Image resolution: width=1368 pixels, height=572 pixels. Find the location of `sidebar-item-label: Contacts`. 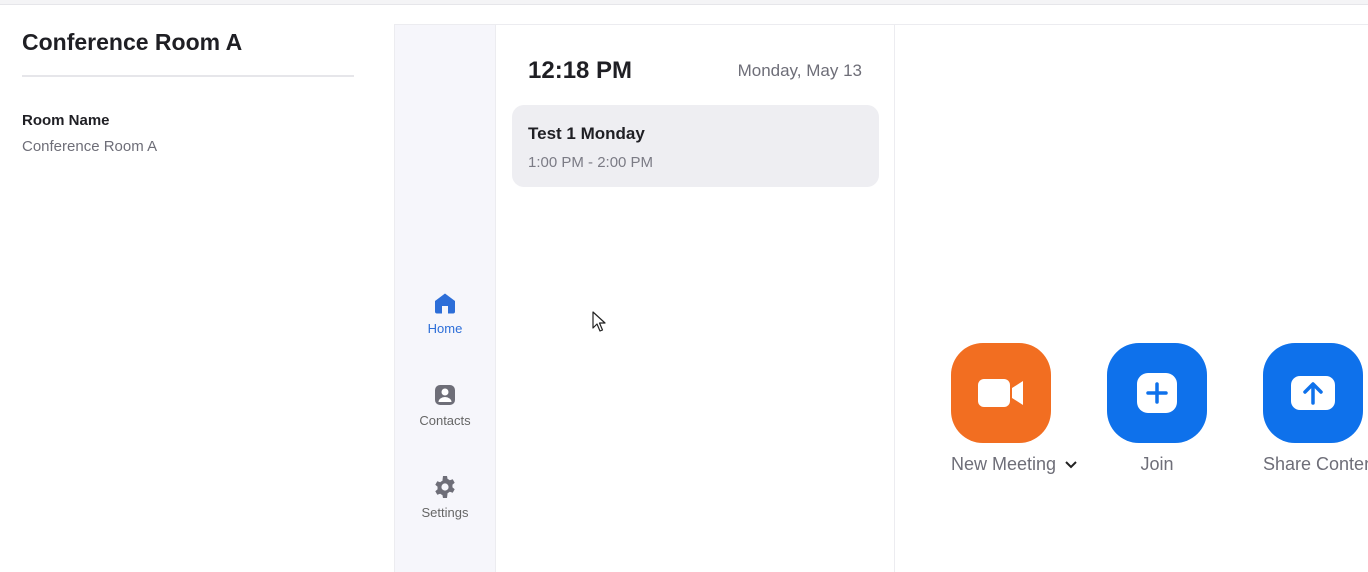

sidebar-item-label: Contacts is located at coordinates (445, 420).